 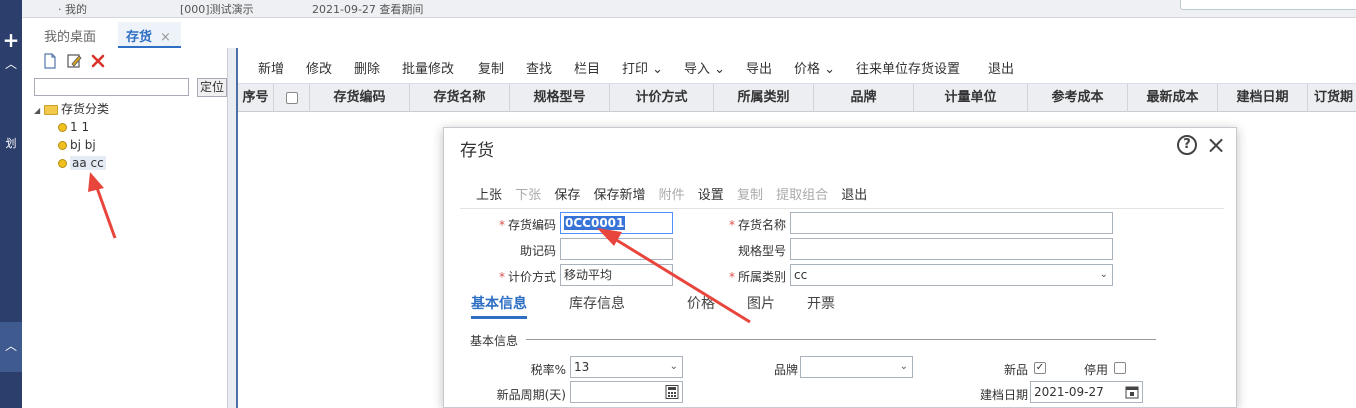 I want to click on tab-images: 图片, so click(x=761, y=303).